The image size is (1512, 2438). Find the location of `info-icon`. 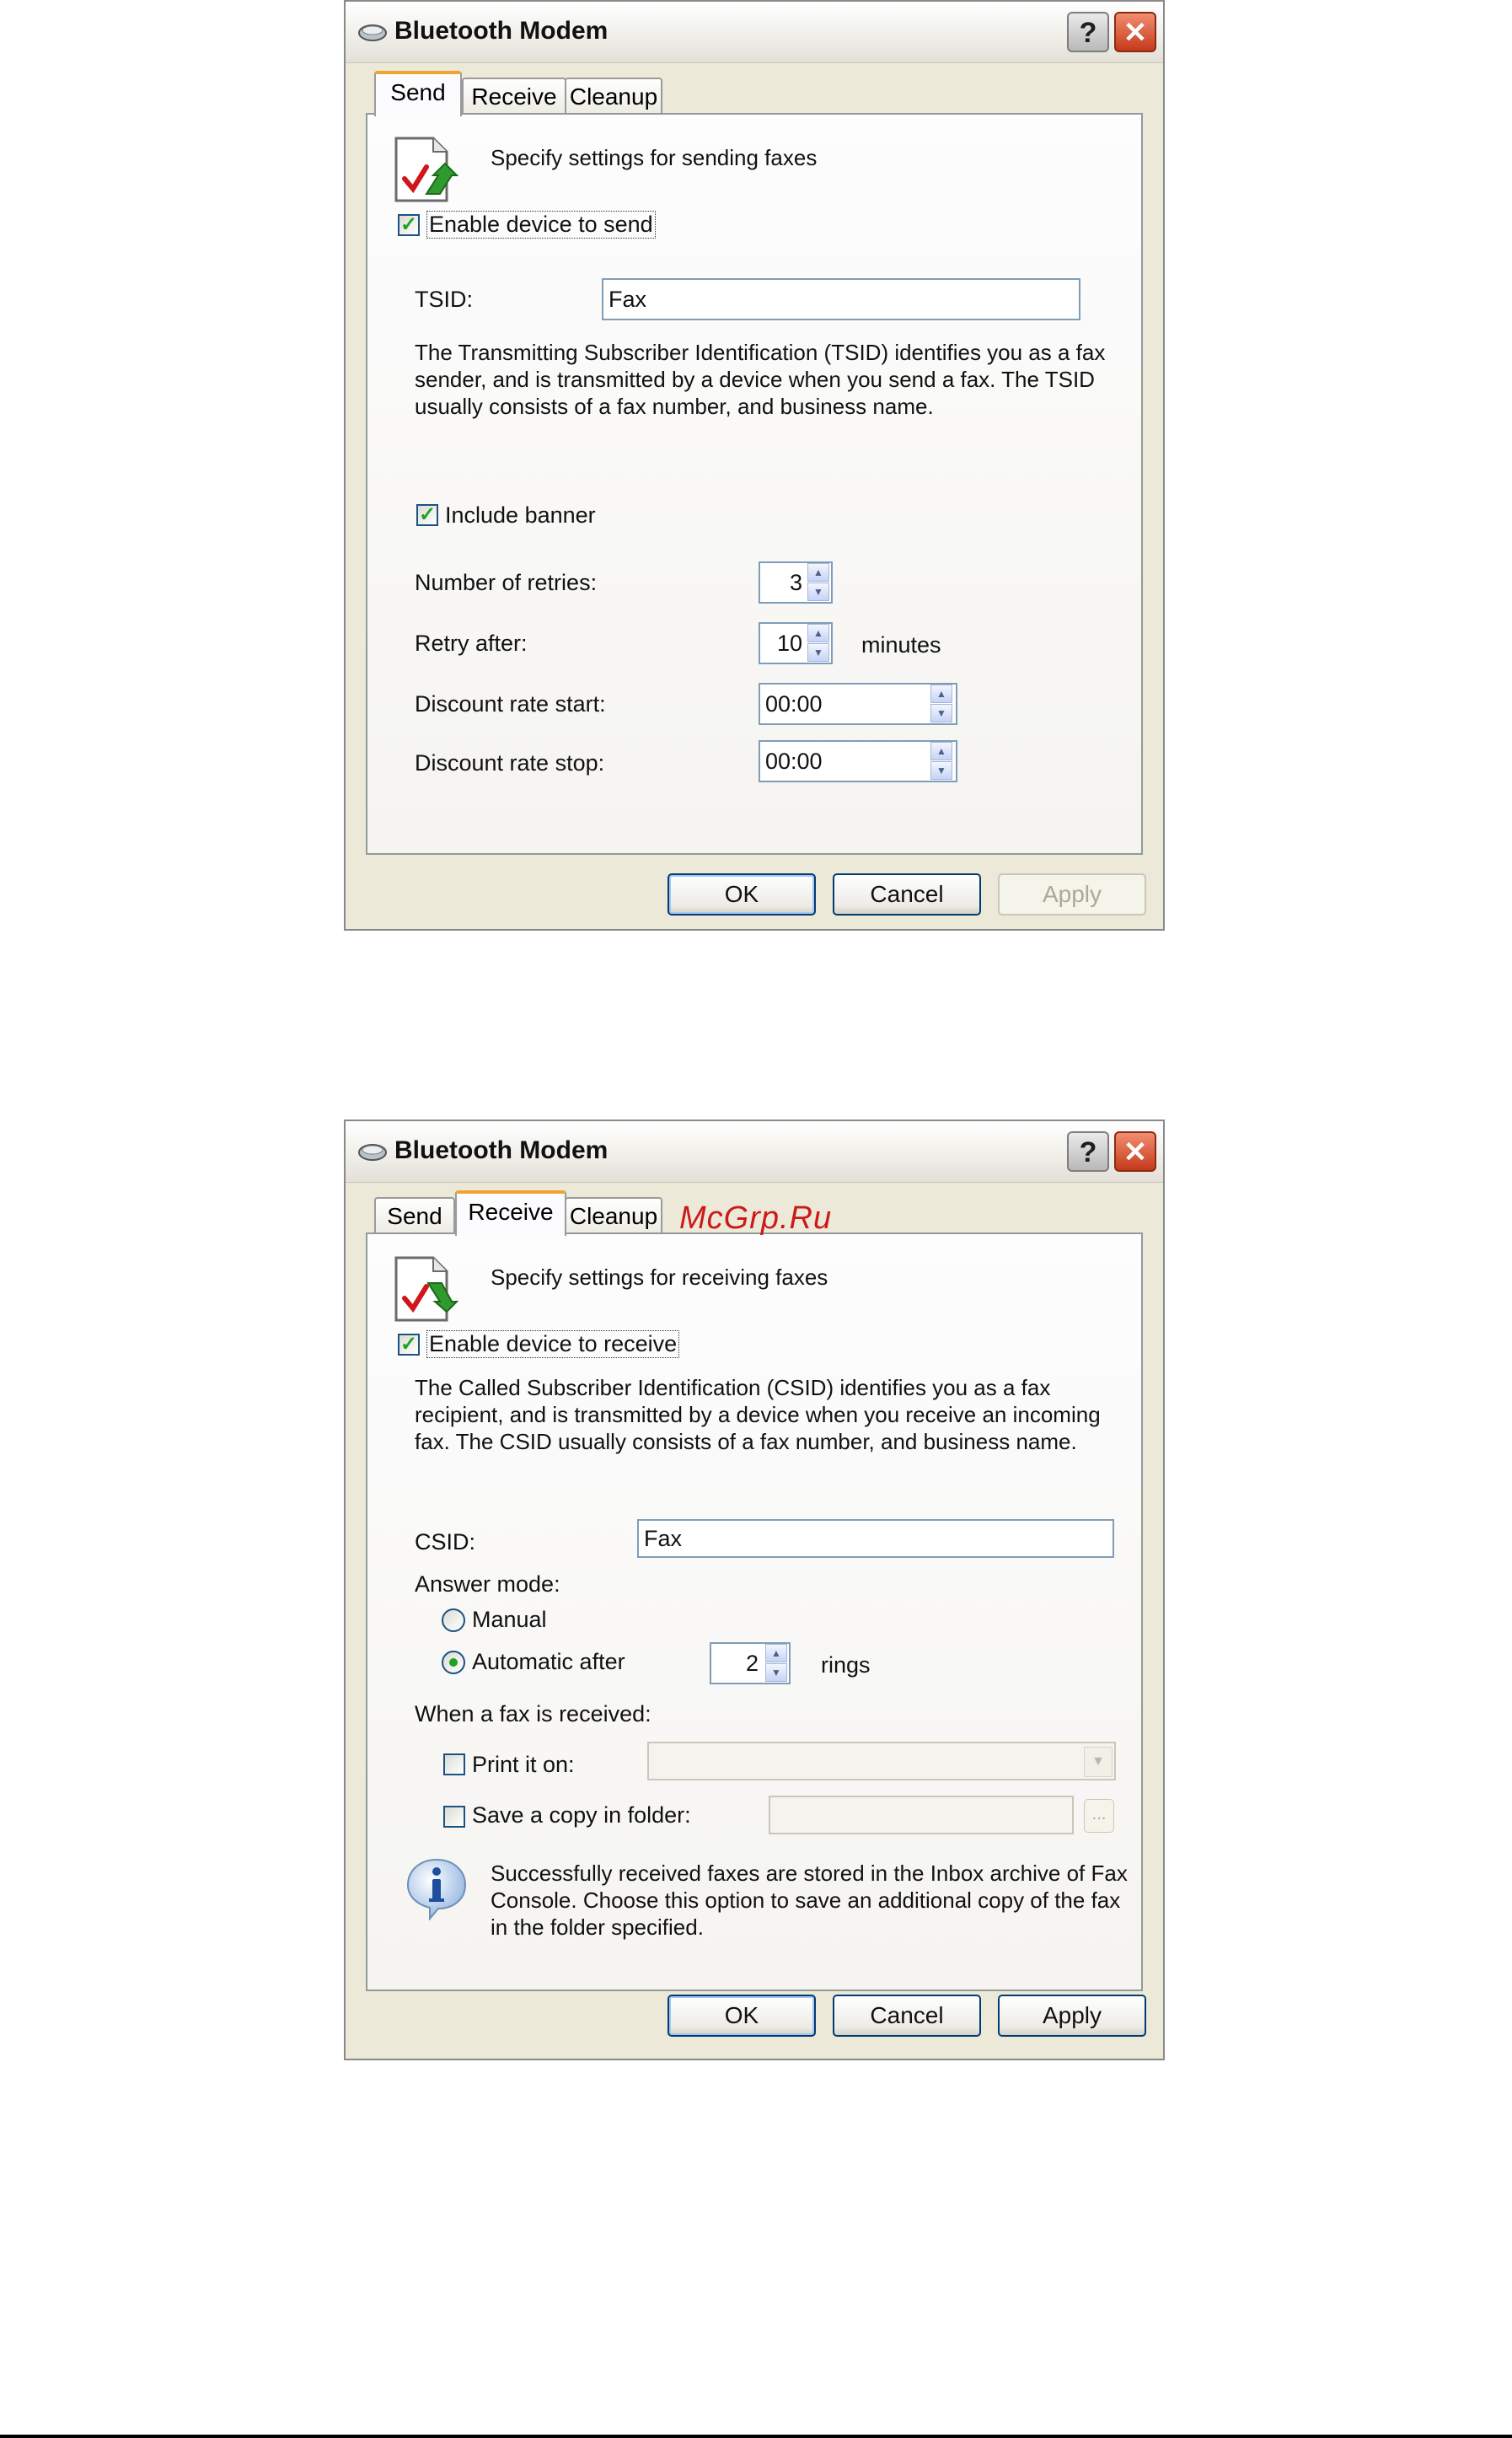

info-icon is located at coordinates (437, 1889).